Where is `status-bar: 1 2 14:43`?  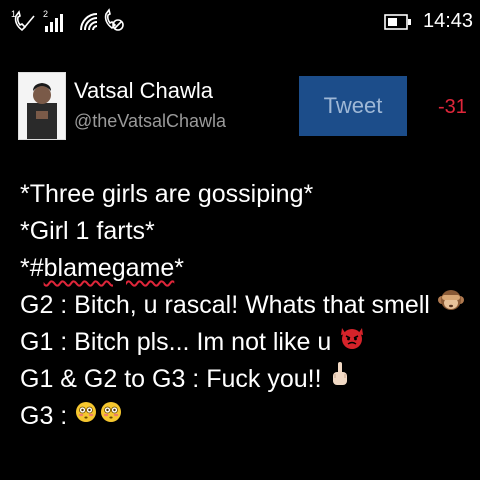
status-bar: 1 2 14:43 is located at coordinates (240, 22).